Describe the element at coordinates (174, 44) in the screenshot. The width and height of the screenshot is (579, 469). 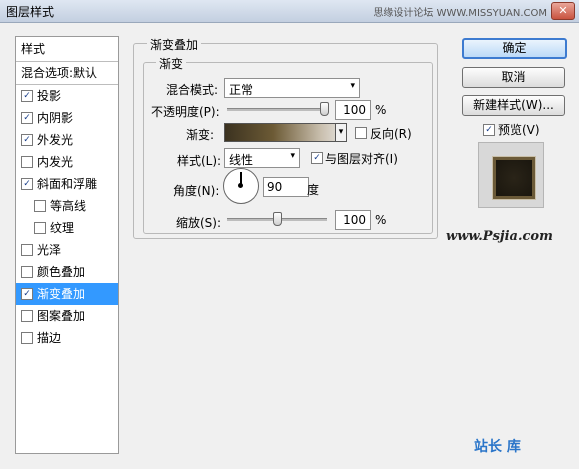
I see `section-title: 渐变叠加` at that location.